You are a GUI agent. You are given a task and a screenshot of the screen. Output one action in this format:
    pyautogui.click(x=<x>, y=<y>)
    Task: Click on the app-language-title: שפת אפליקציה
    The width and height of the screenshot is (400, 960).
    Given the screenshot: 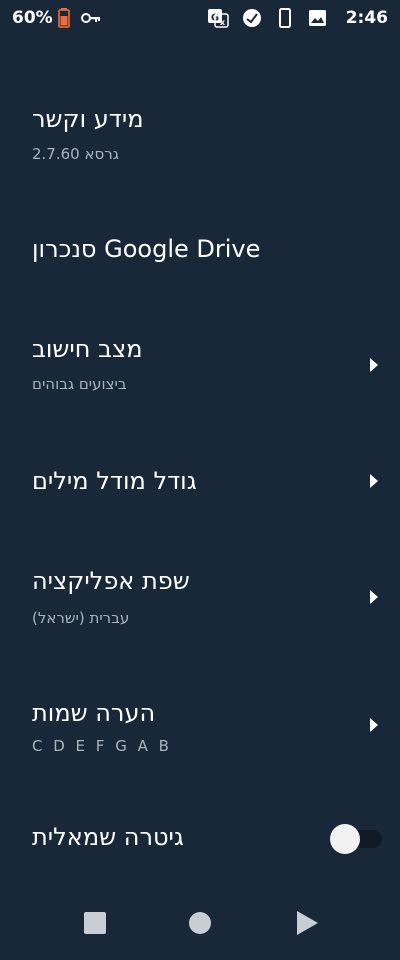 What is the action you would take?
    pyautogui.click(x=111, y=581)
    